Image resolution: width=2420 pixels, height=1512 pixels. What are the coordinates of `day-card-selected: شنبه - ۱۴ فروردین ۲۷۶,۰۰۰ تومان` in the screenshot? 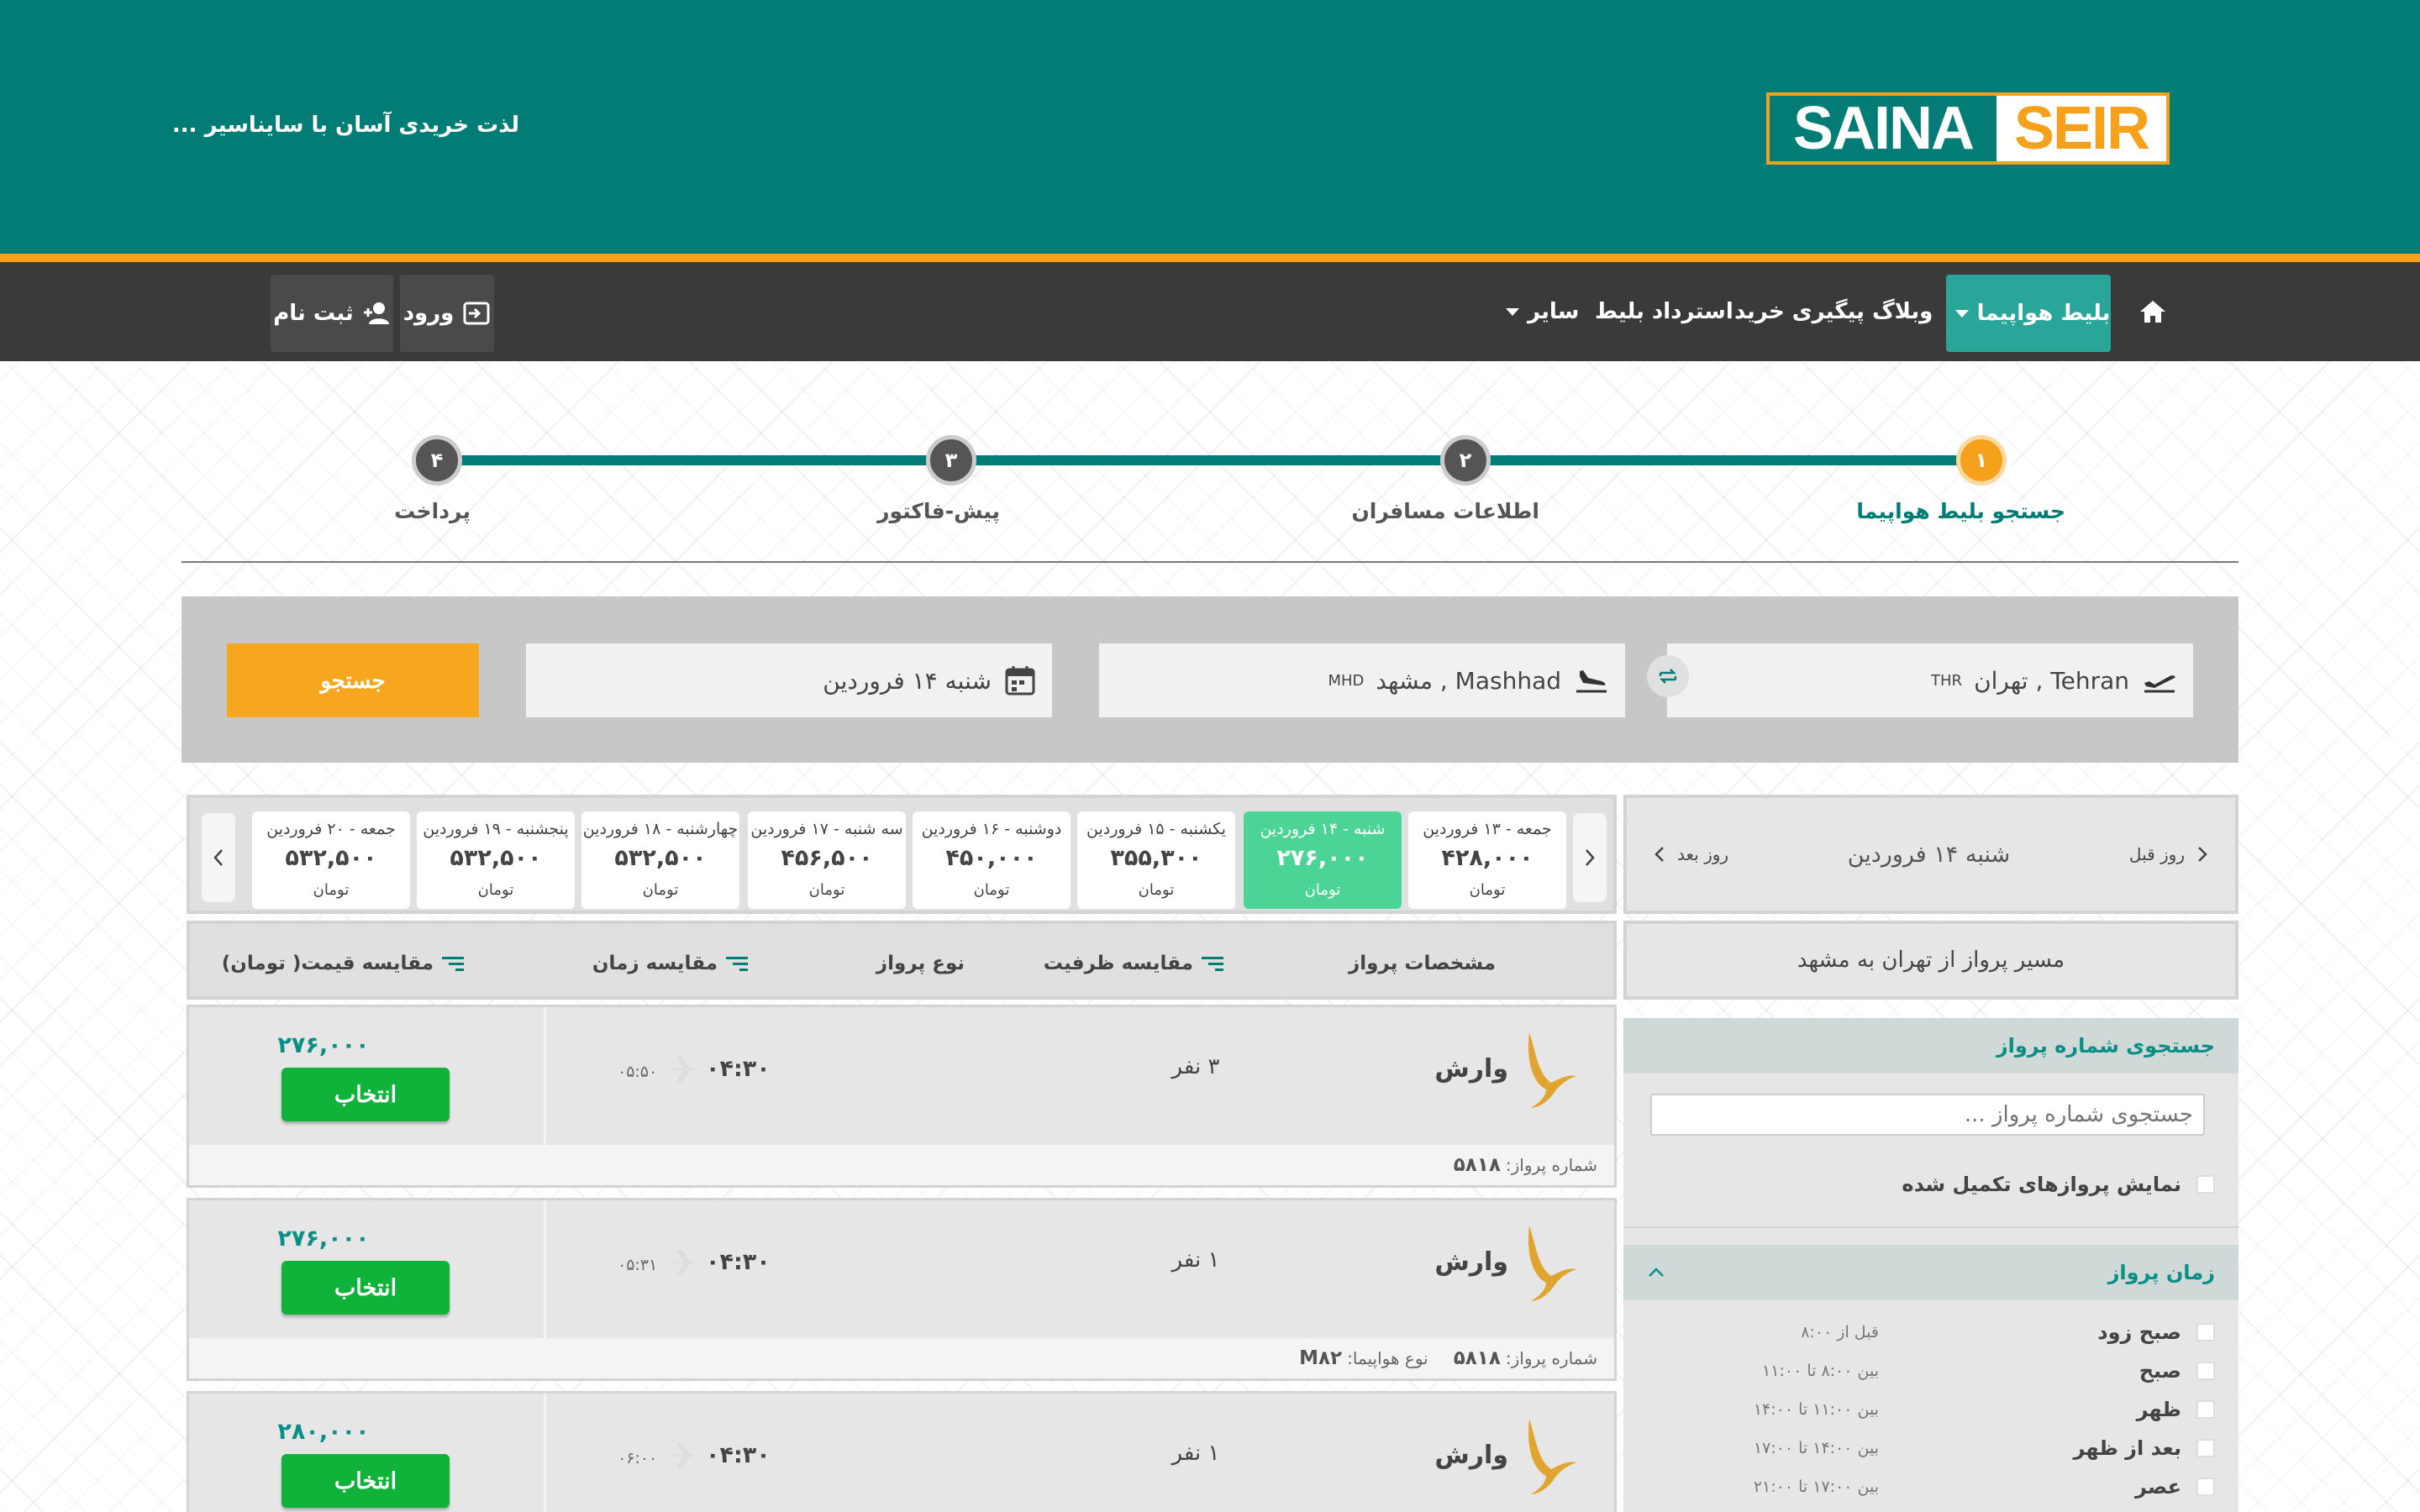 It's located at (1323, 860).